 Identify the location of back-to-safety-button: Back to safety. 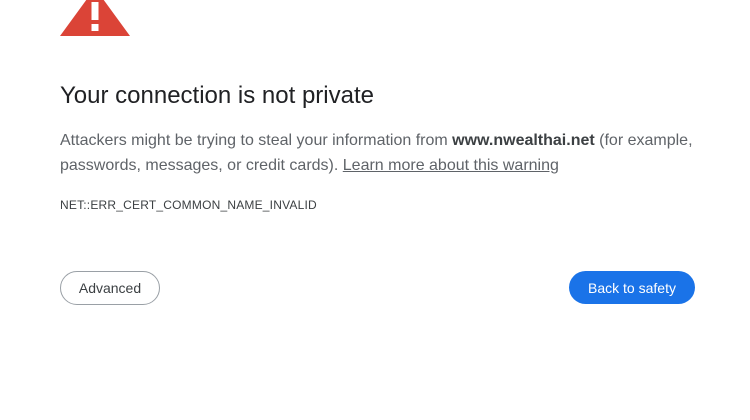
(632, 287).